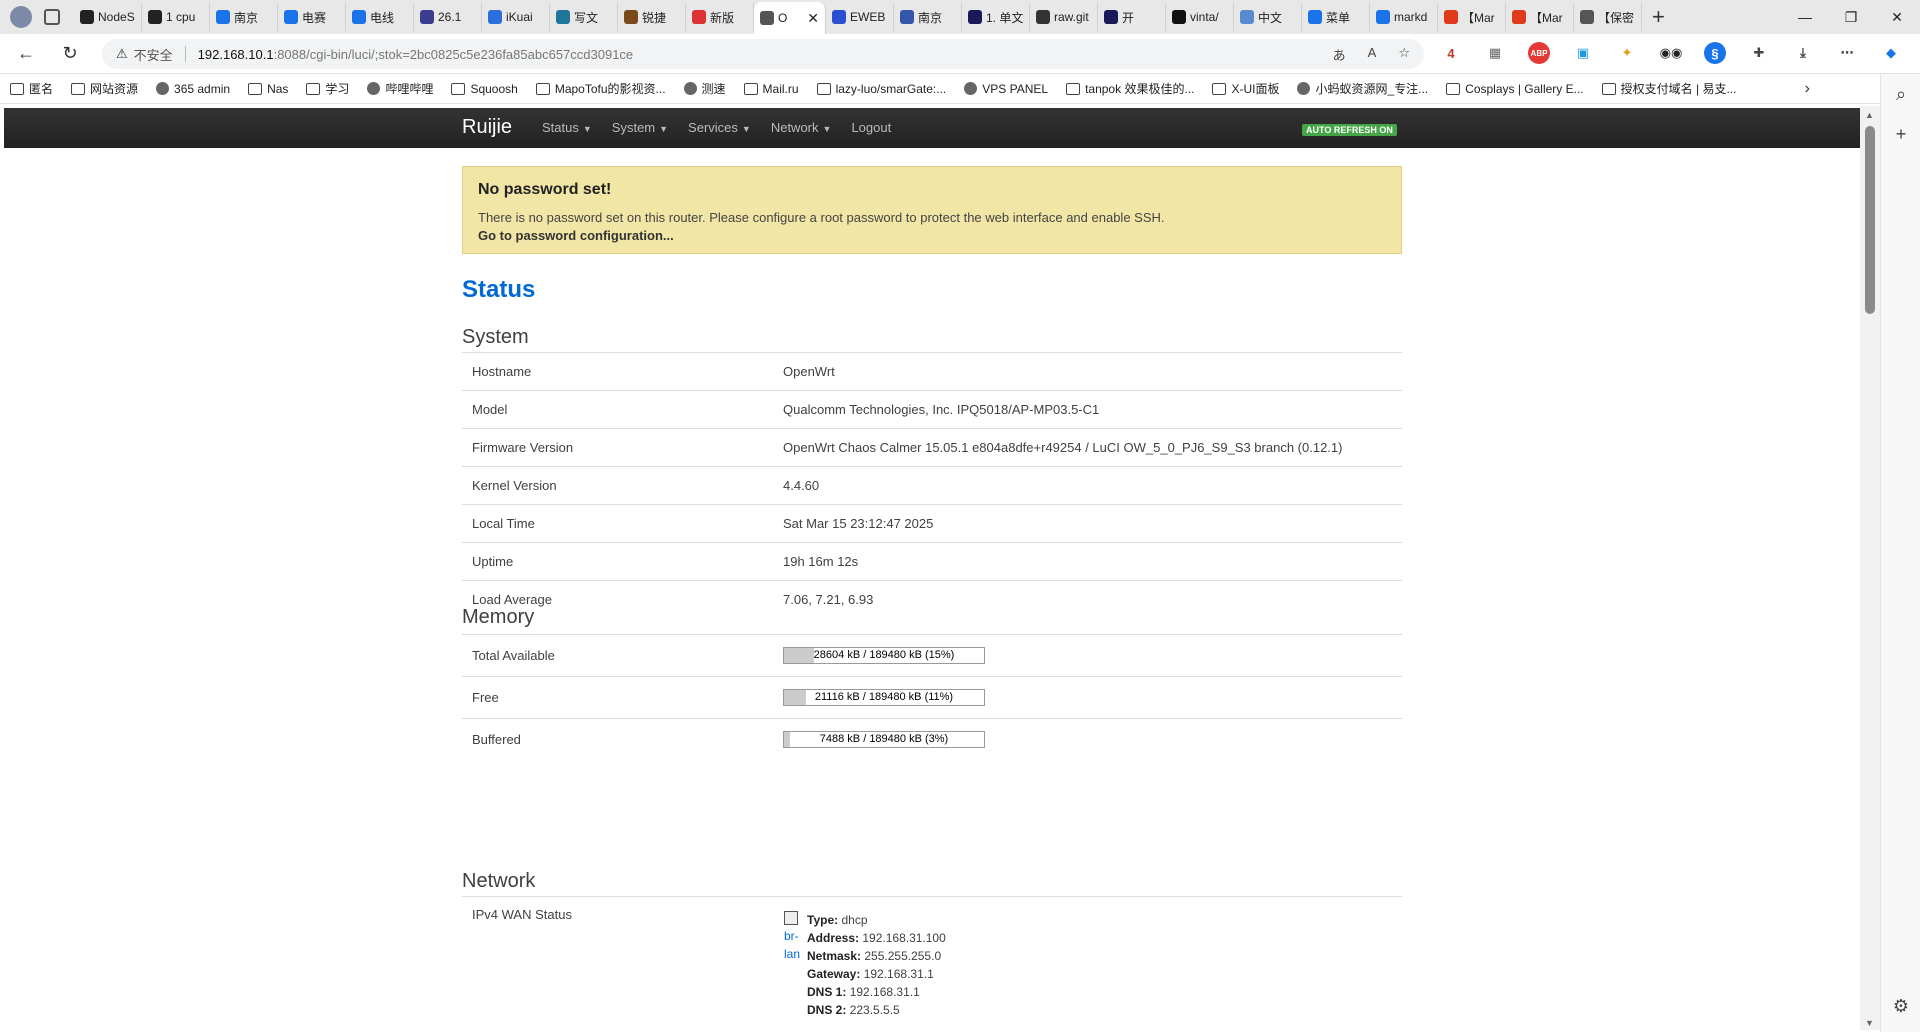 This screenshot has width=1920, height=1032. I want to click on bookmark-item: 匿名, so click(31, 88).